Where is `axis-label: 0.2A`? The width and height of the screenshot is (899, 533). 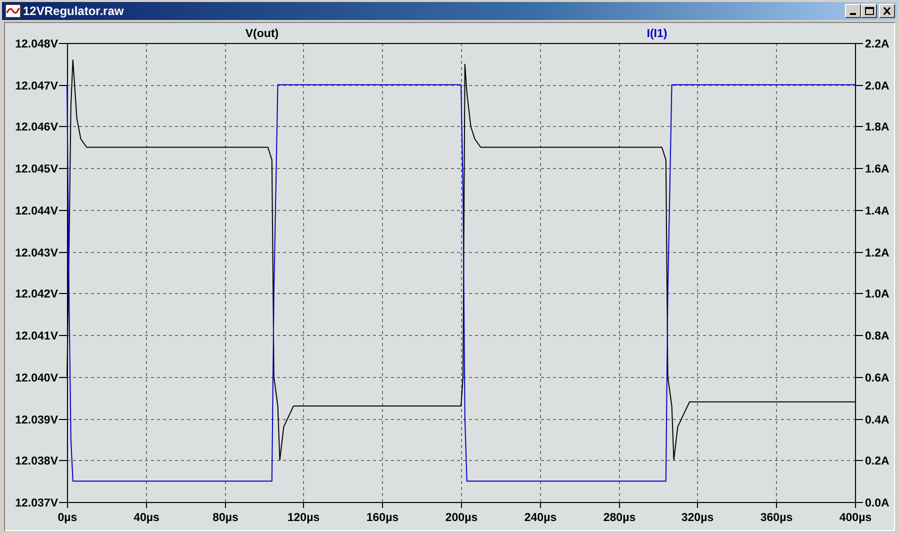 axis-label: 0.2A is located at coordinates (877, 462).